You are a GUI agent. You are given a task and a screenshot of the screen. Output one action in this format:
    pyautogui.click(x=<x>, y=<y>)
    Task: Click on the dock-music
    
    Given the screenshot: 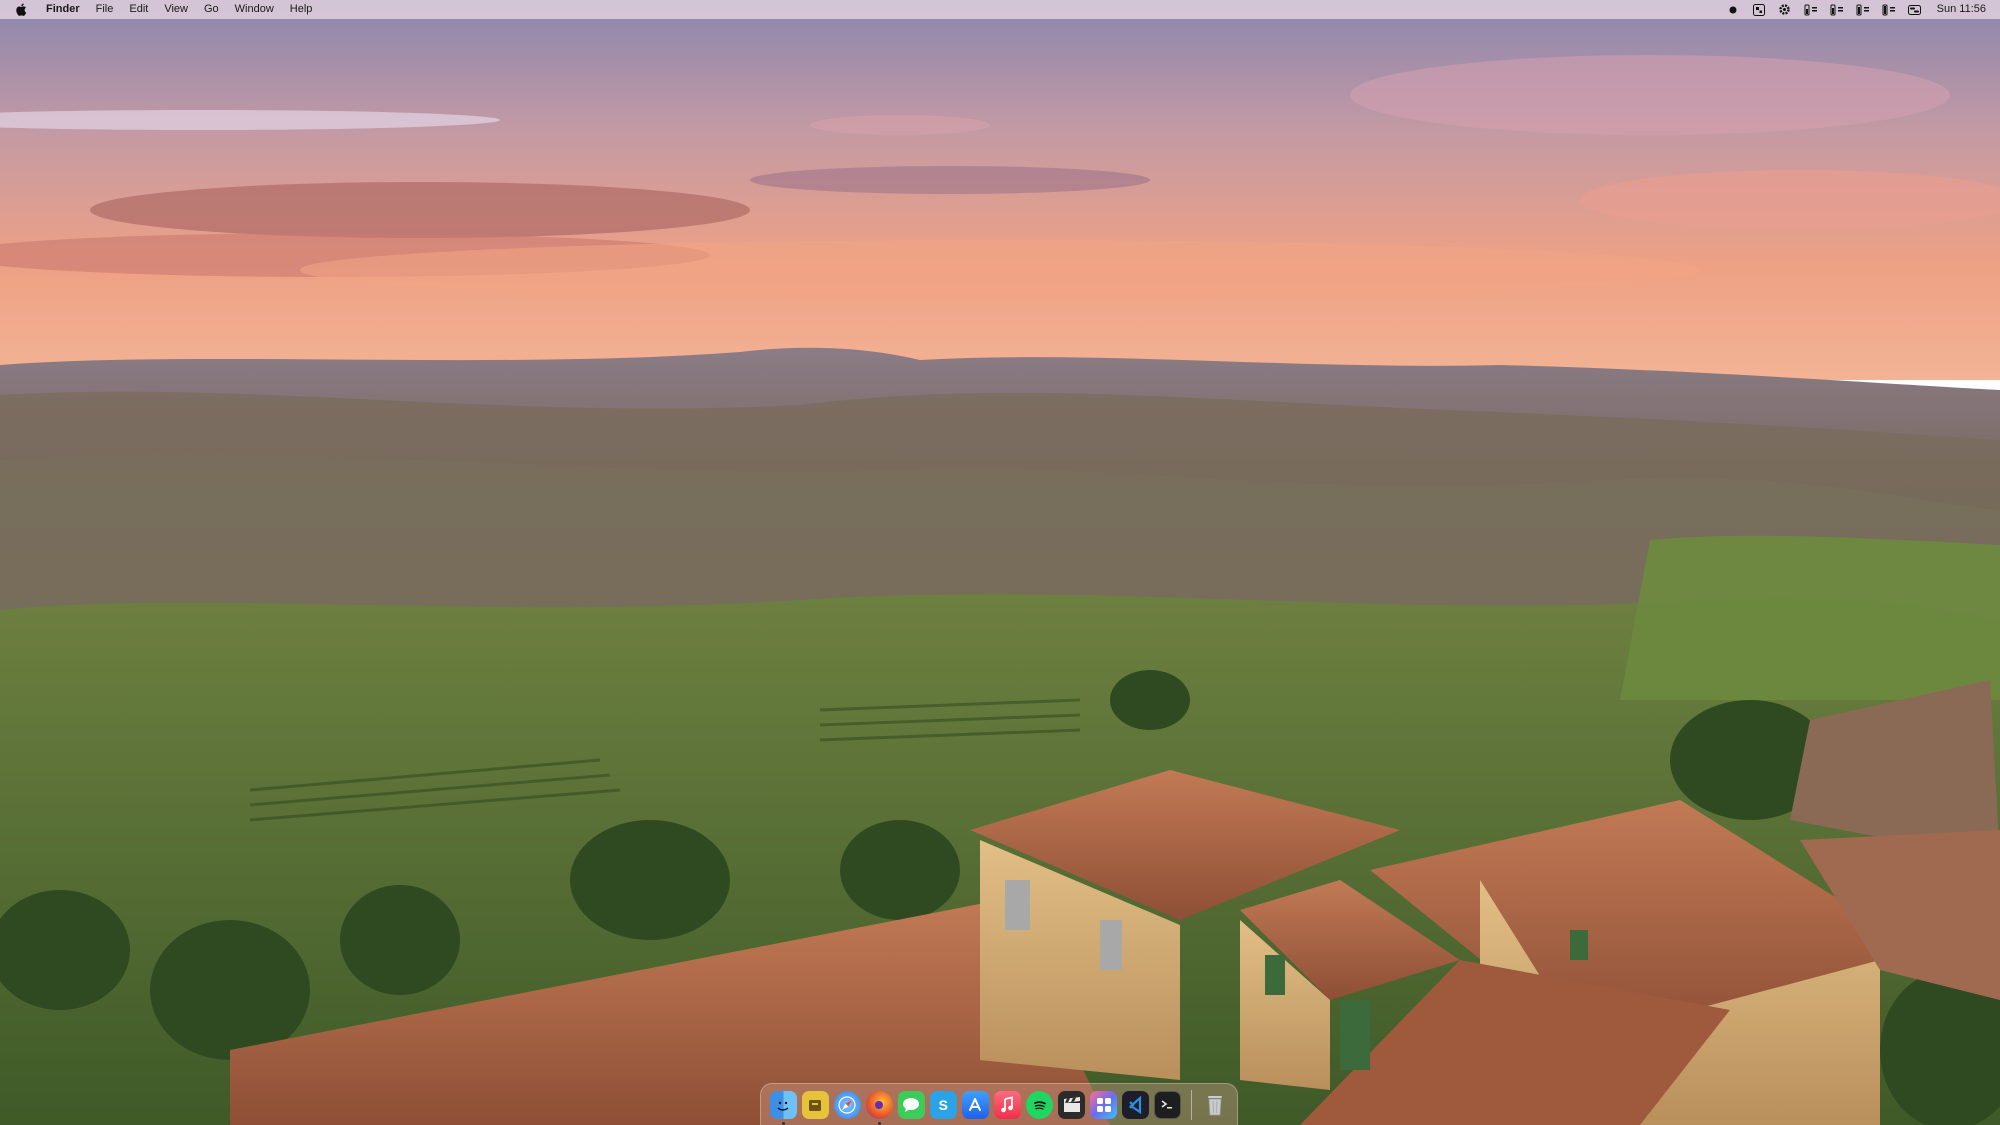 What is the action you would take?
    pyautogui.click(x=1007, y=1104)
    